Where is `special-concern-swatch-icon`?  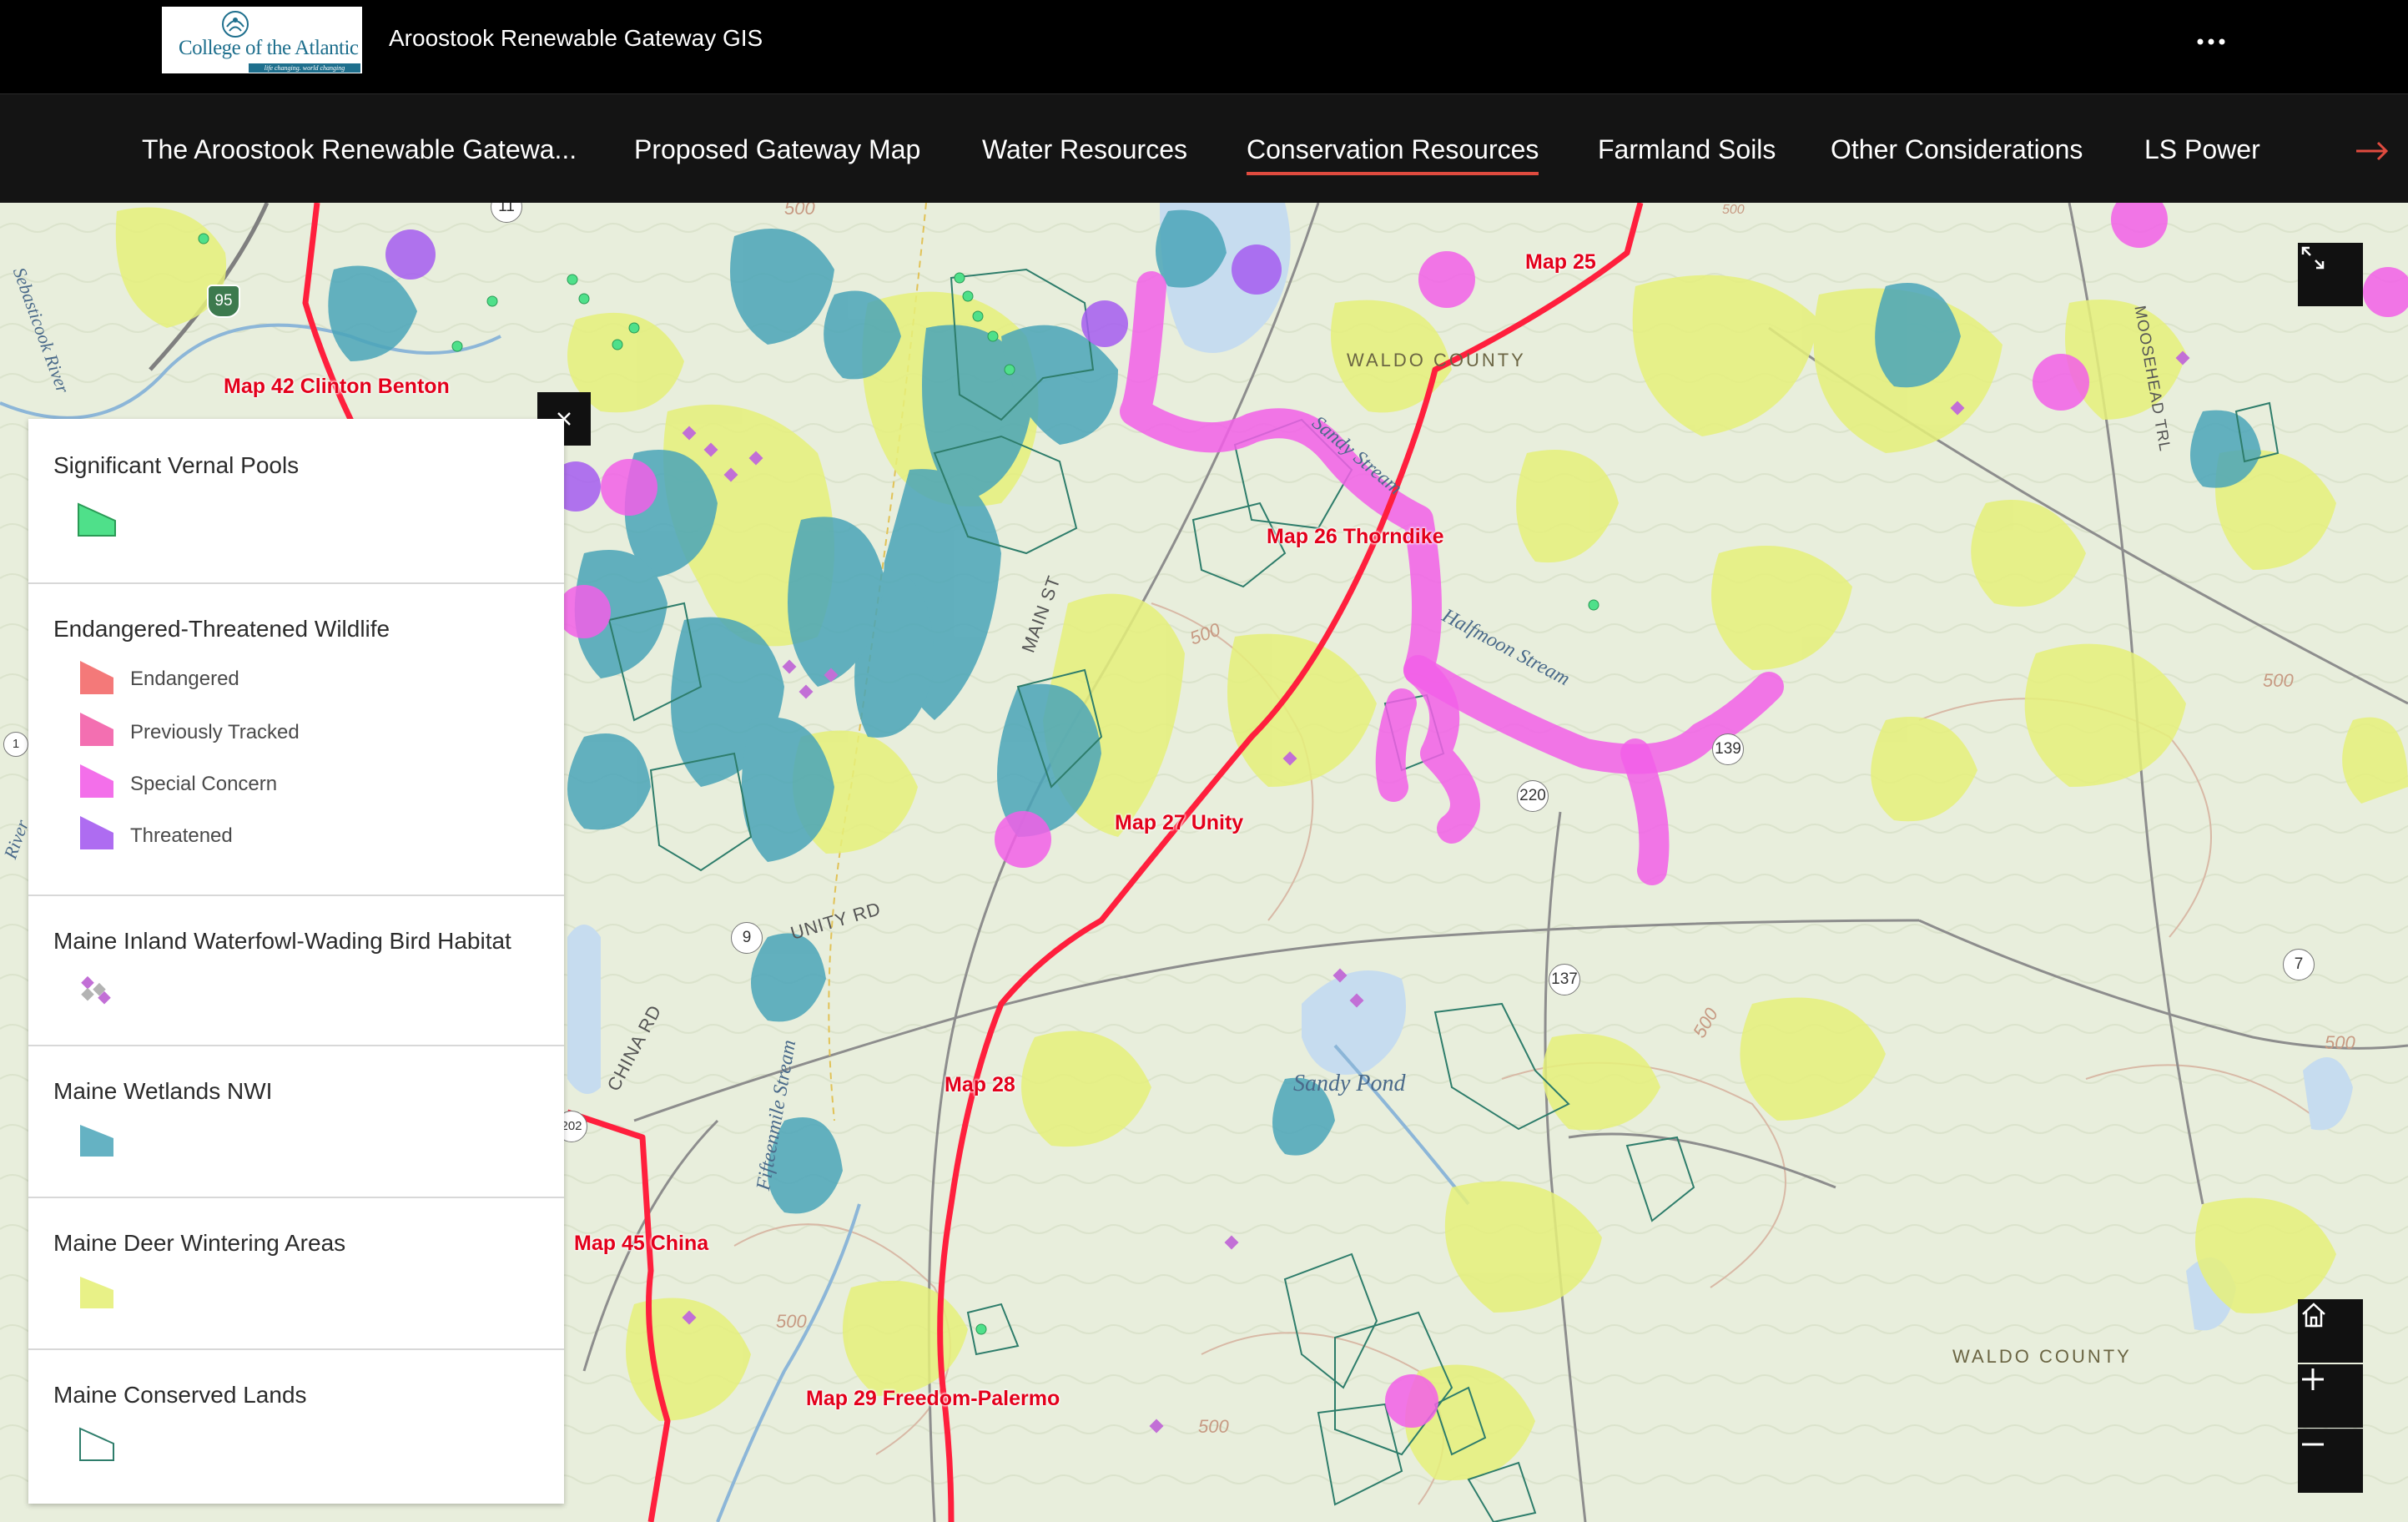
special-concern-swatch-icon is located at coordinates (96, 781).